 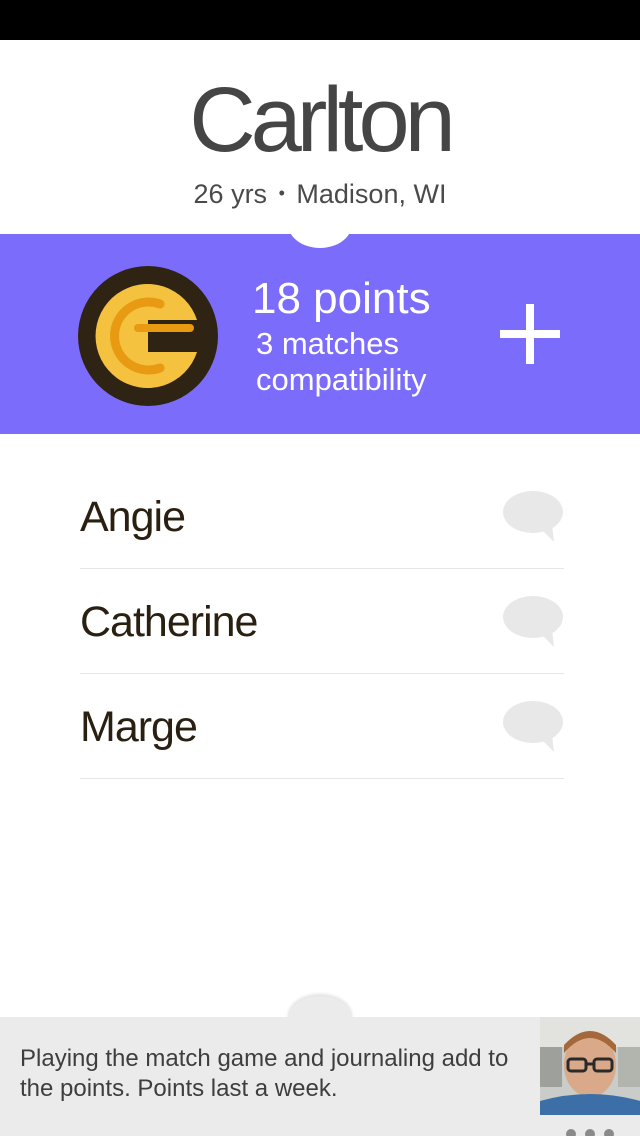 What do you see at coordinates (169, 622) in the screenshot?
I see `match-name: Catherine` at bounding box center [169, 622].